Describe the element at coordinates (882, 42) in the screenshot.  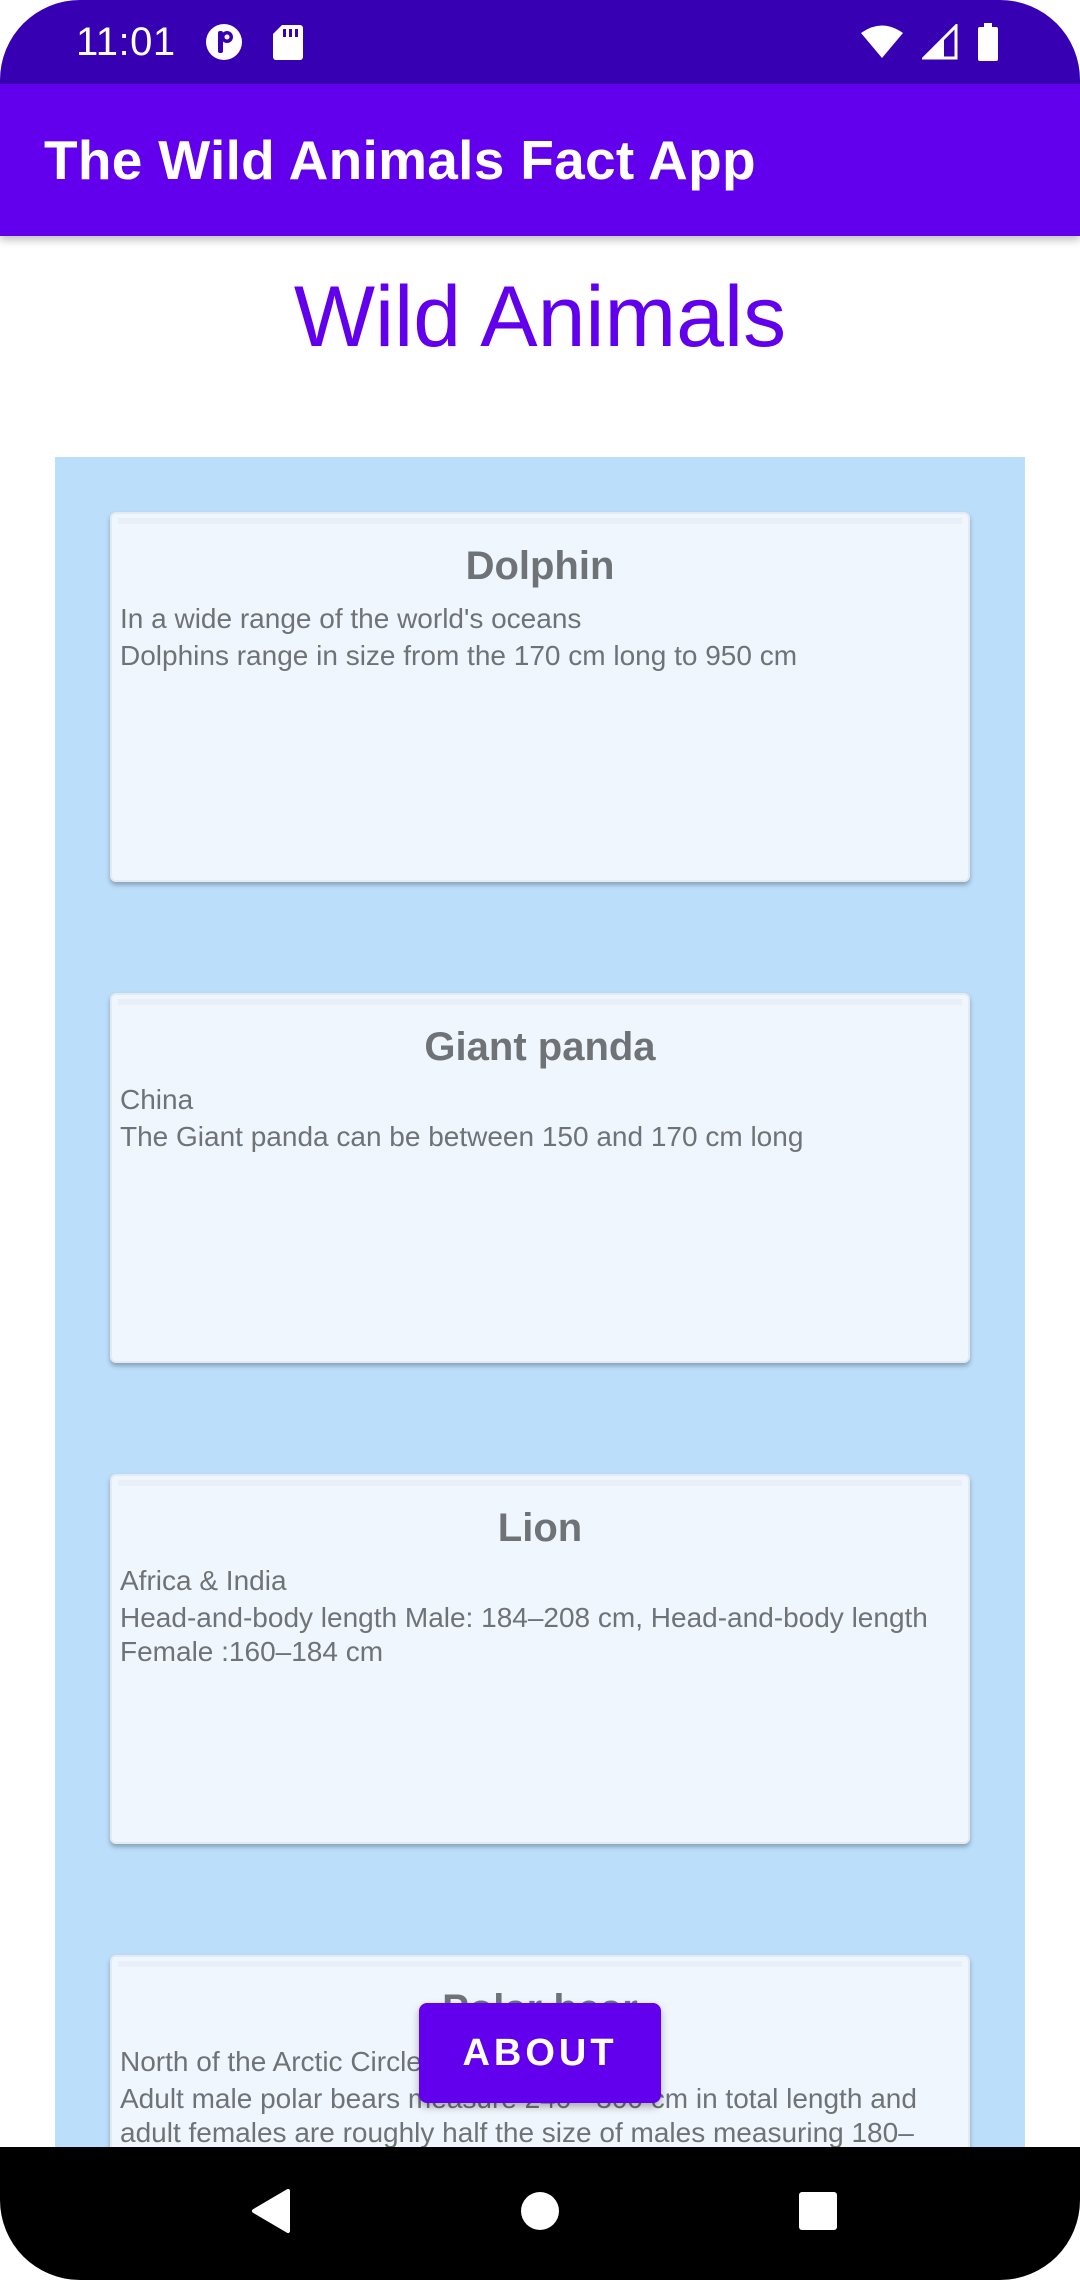
I see `wifi-icon` at that location.